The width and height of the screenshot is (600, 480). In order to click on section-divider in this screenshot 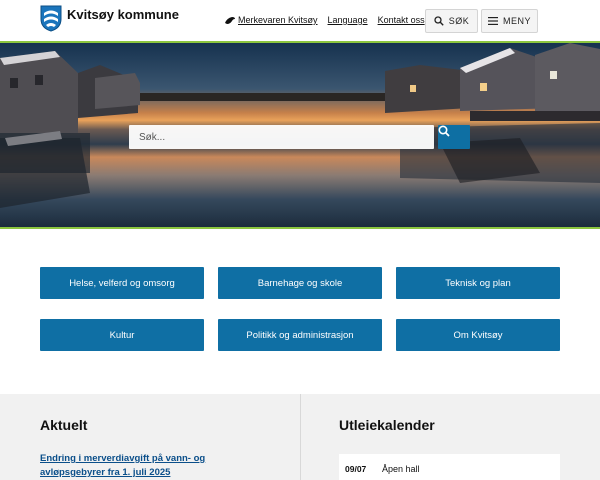, I will do `click(300, 437)`.